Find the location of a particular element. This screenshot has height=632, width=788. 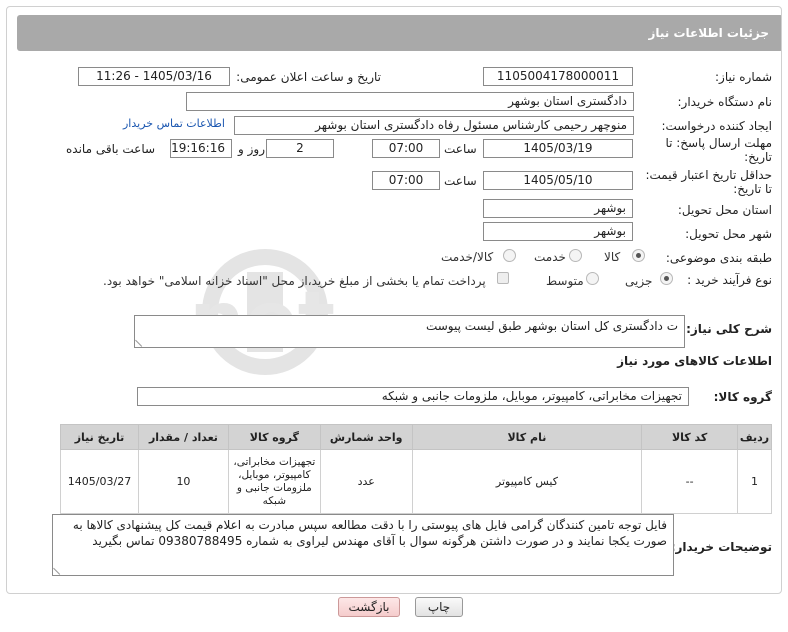

category-option-service: خدمت is located at coordinates (550, 257).